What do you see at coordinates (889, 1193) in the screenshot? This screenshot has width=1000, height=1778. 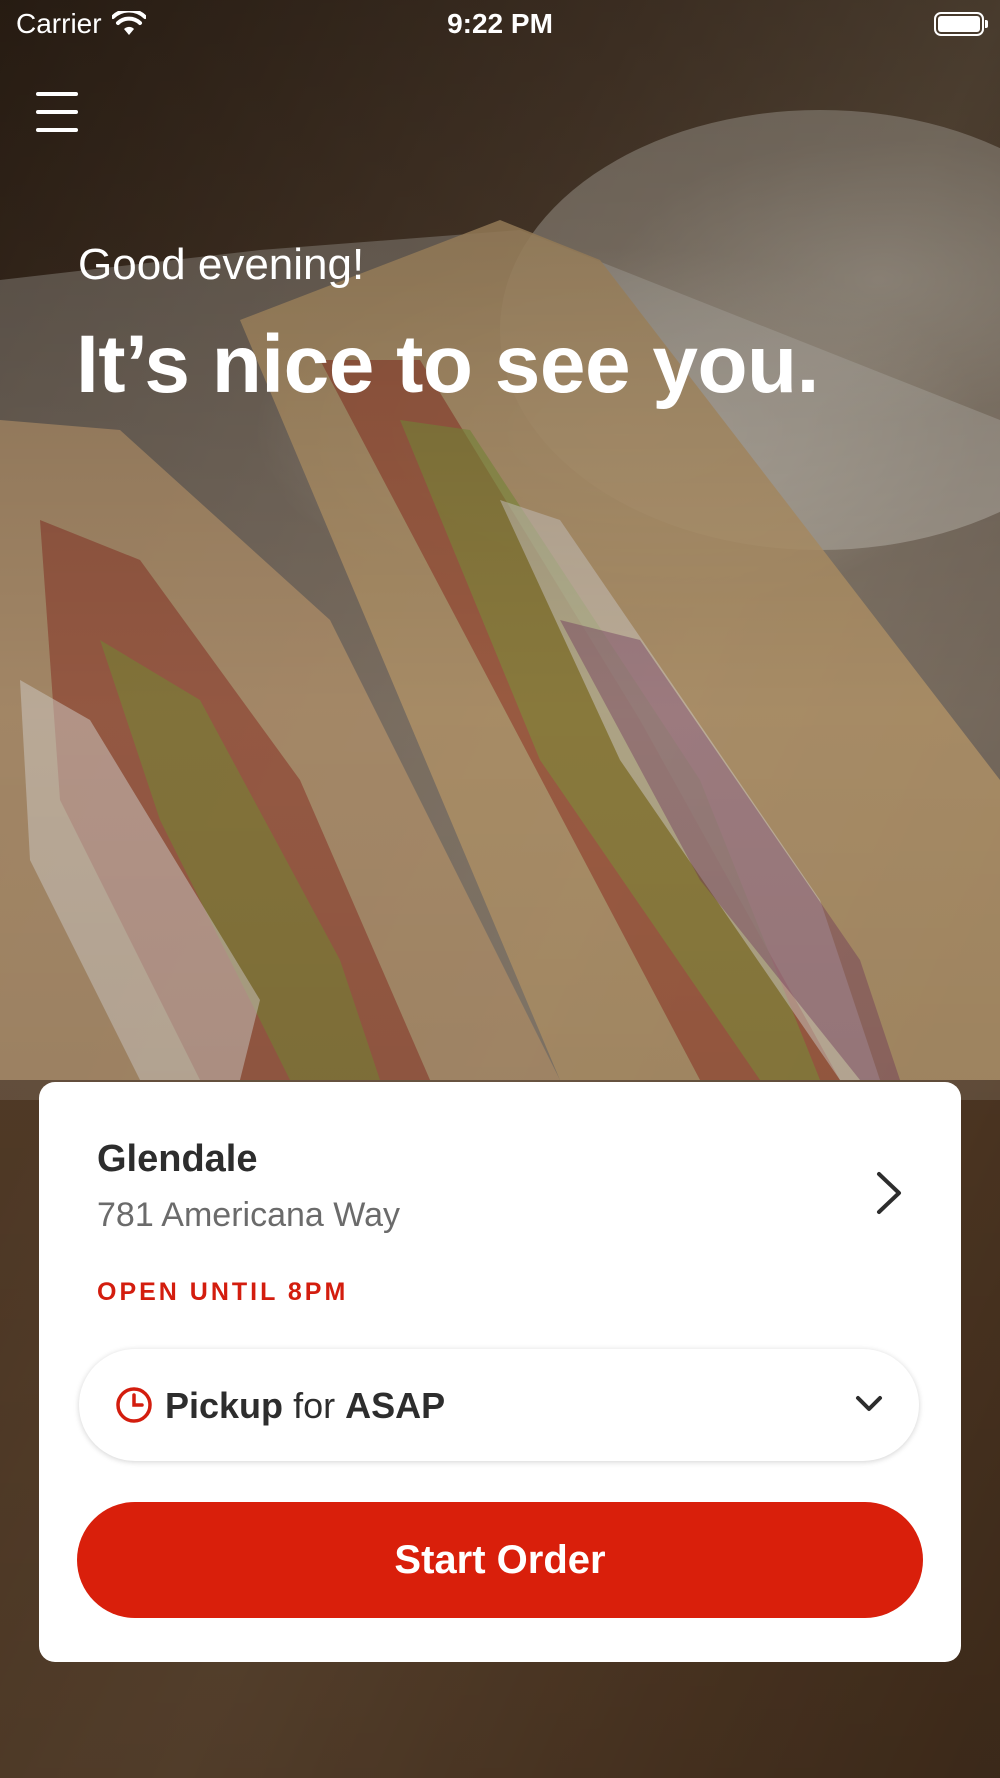 I see `chevron-right-icon` at bounding box center [889, 1193].